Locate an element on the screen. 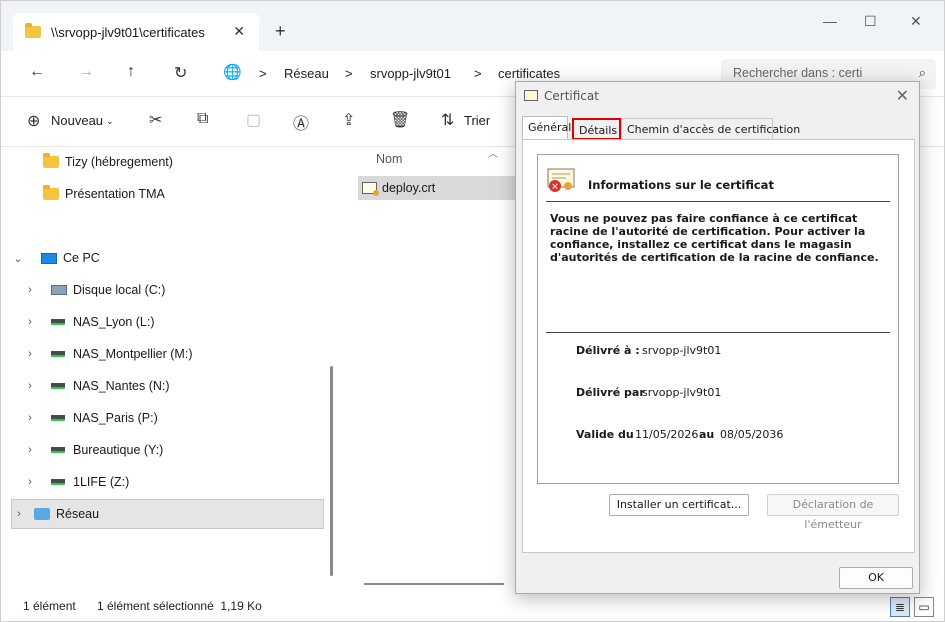 The width and height of the screenshot is (945, 622). search-placeholder: Rechercher dans : certi is located at coordinates (798, 73).